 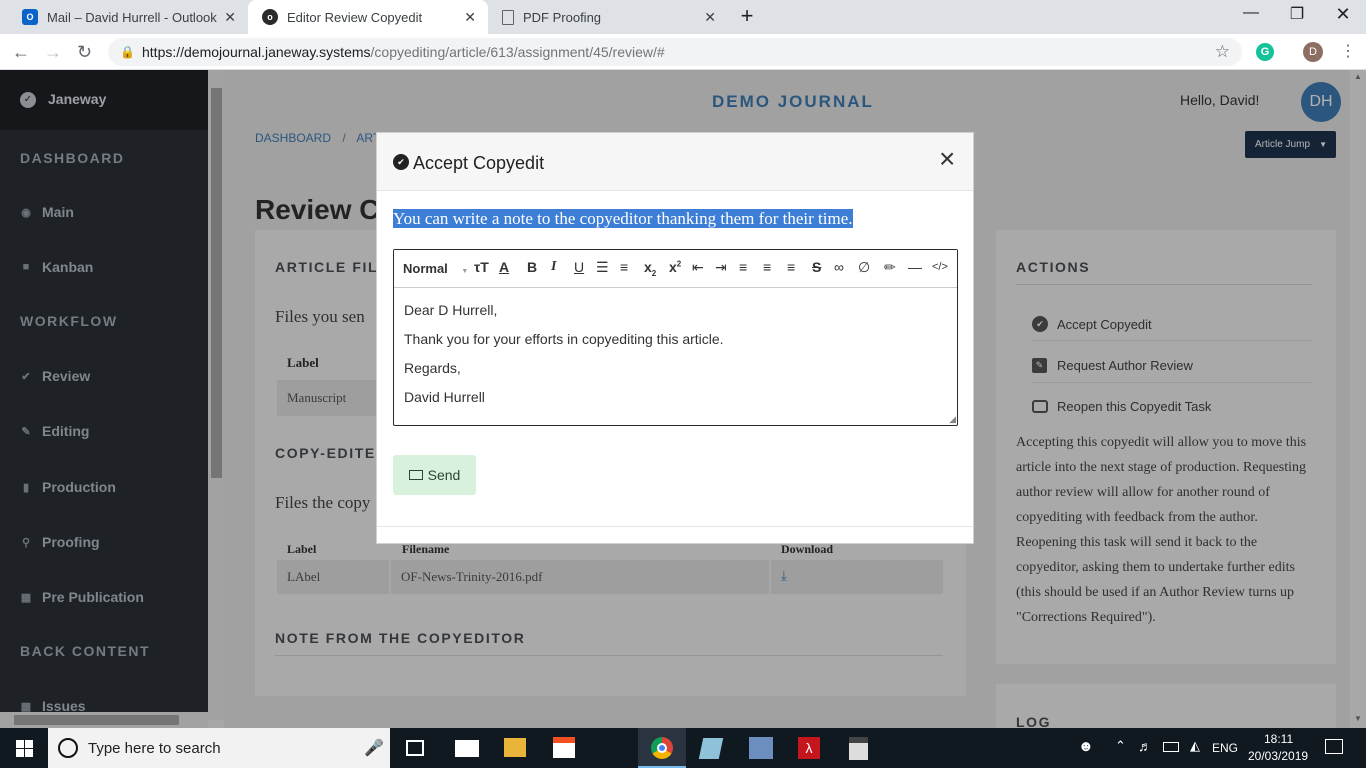 I want to click on close-icon: ×, so click(x=947, y=159).